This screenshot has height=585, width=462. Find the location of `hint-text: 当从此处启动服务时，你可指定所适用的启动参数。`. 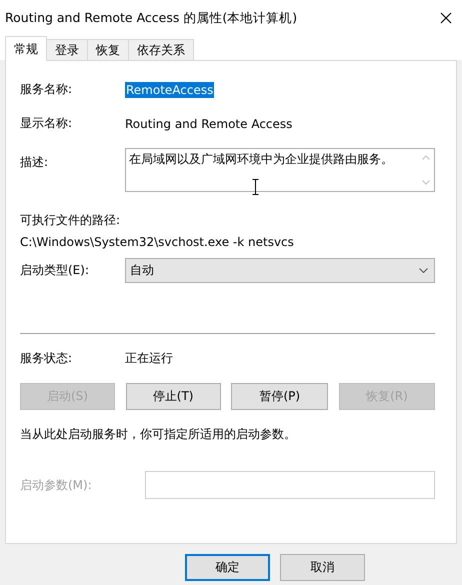

hint-text: 当从此处启动服务时，你可指定所适用的启动参数。 is located at coordinates (158, 434).